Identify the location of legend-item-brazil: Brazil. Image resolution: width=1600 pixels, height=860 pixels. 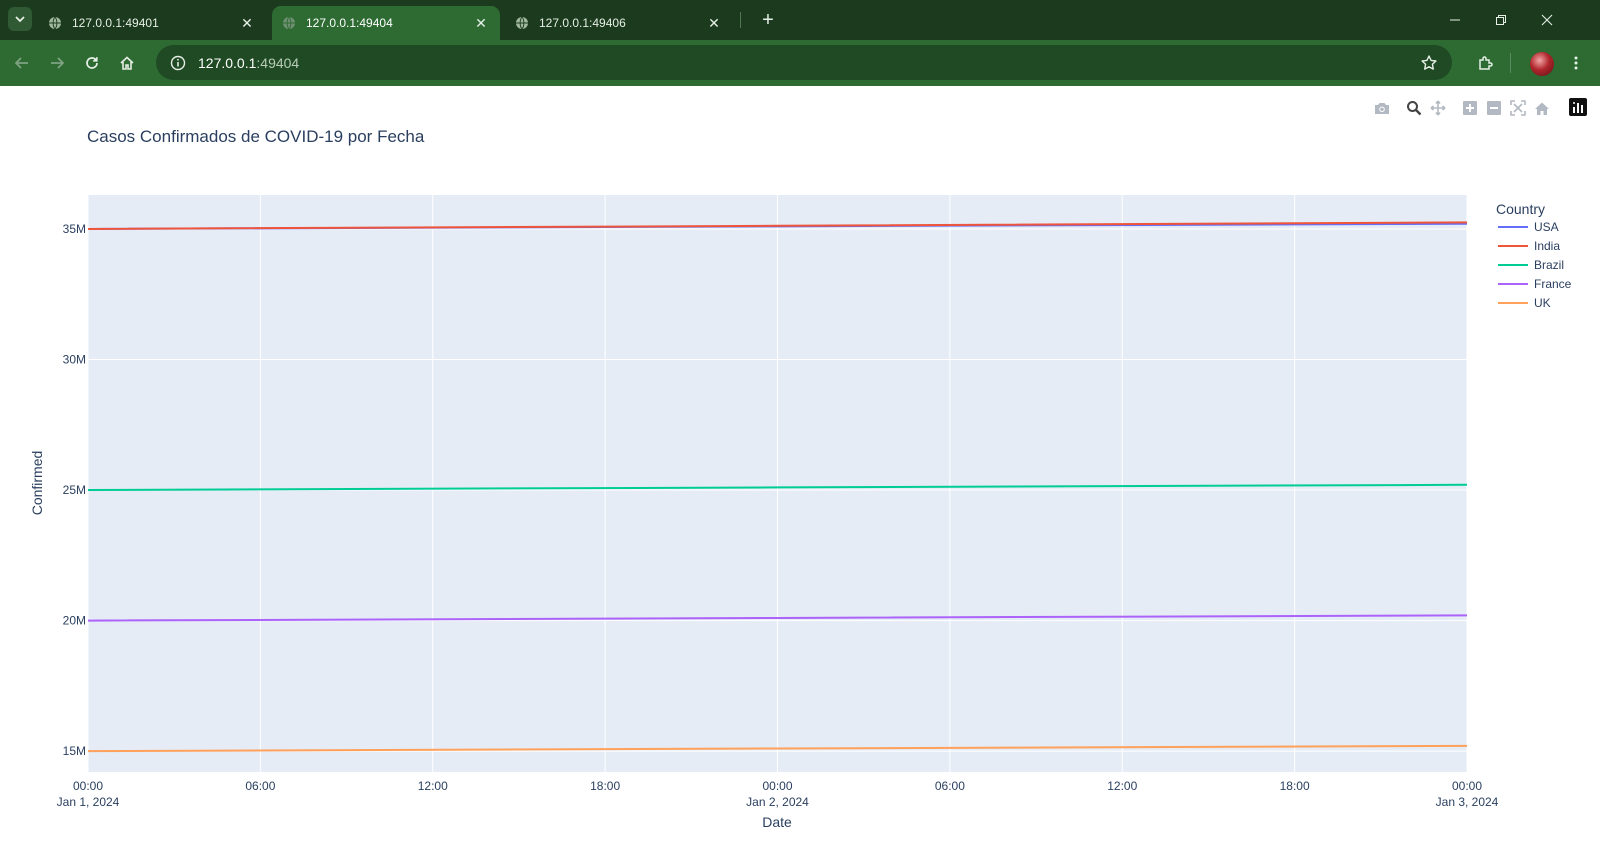
(1531, 265).